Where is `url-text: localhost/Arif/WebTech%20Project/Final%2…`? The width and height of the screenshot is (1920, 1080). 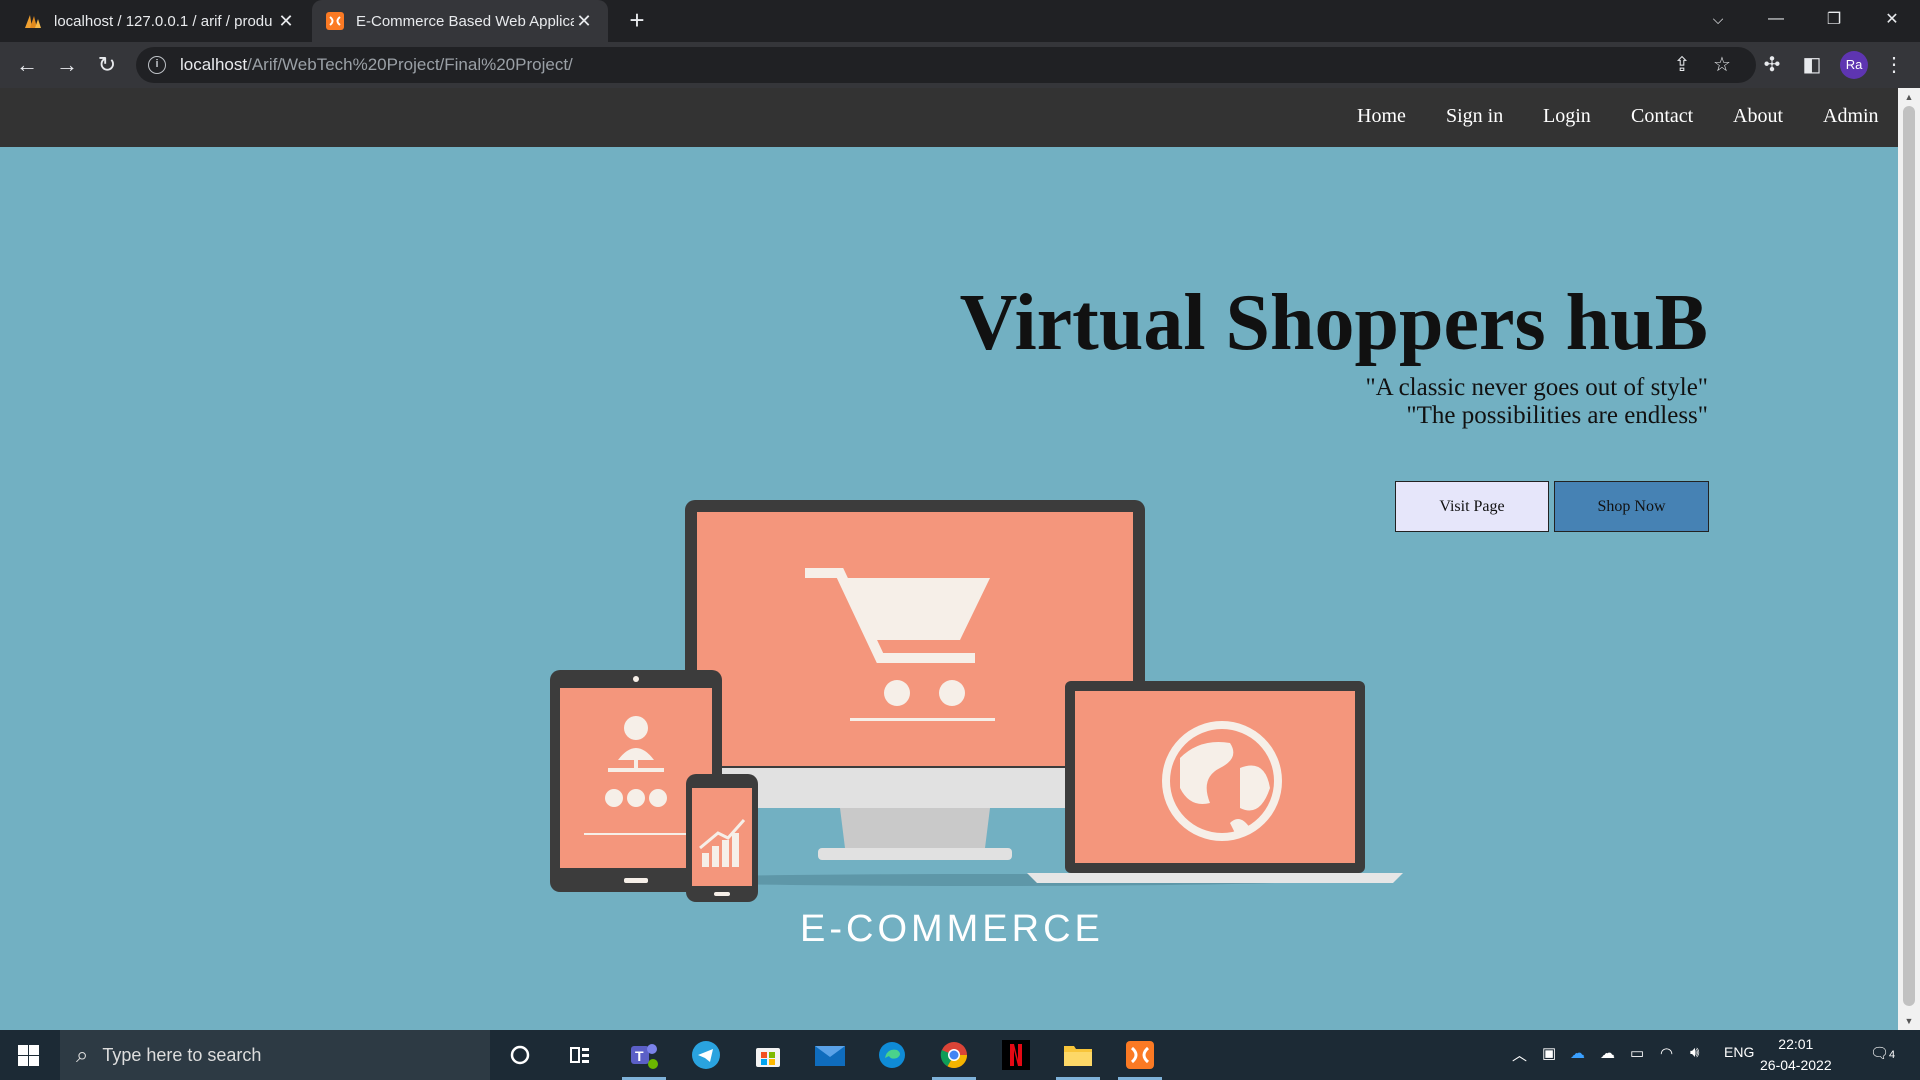 url-text: localhost/Arif/WebTech%20Project/Final%2… is located at coordinates (376, 65).